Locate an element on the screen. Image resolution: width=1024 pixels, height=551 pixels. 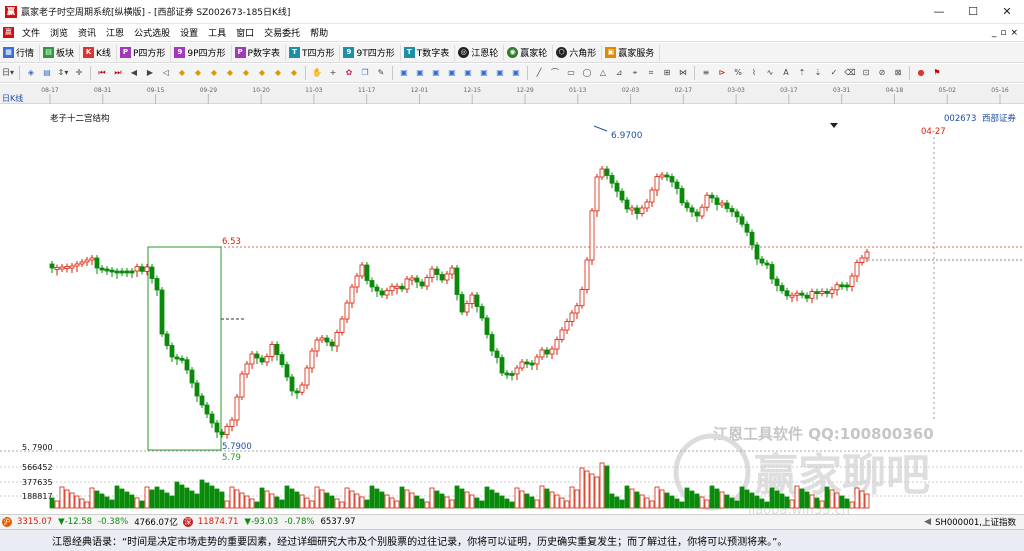
toolbar-t-number-button: T T数字表 is located at coordinates (428, 52).